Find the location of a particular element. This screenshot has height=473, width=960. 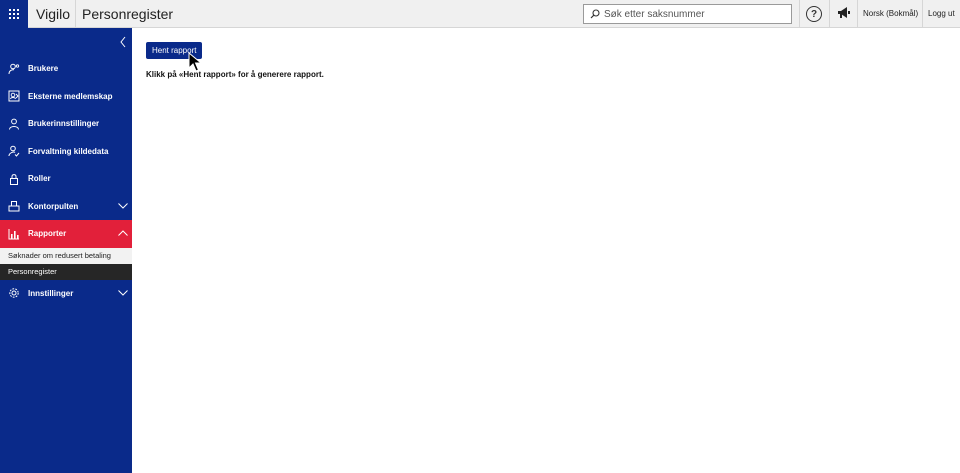

app-launcher-button is located at coordinates (14, 14).